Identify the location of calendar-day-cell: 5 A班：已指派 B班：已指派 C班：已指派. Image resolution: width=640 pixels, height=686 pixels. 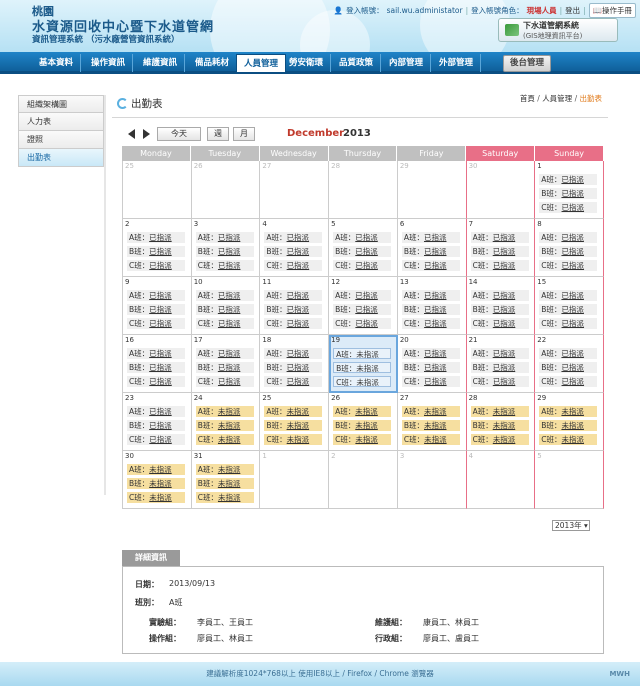
(363, 248).